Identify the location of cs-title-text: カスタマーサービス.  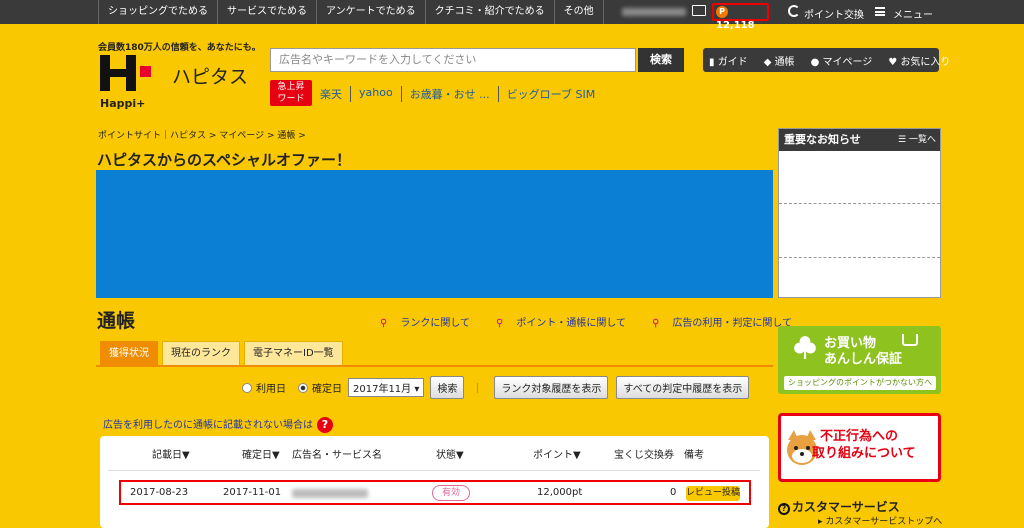
(846, 507).